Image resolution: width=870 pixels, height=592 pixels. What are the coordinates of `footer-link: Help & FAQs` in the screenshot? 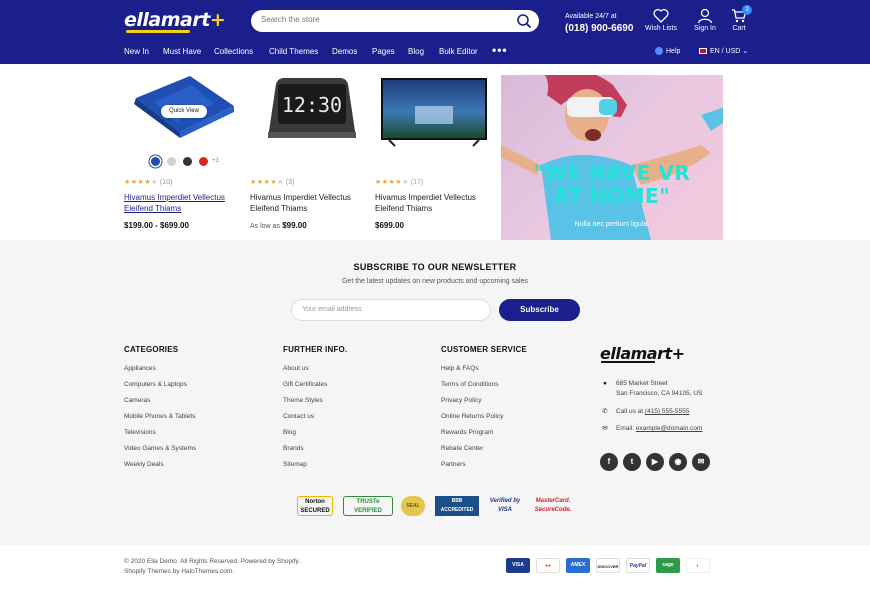 It's located at (484, 373).